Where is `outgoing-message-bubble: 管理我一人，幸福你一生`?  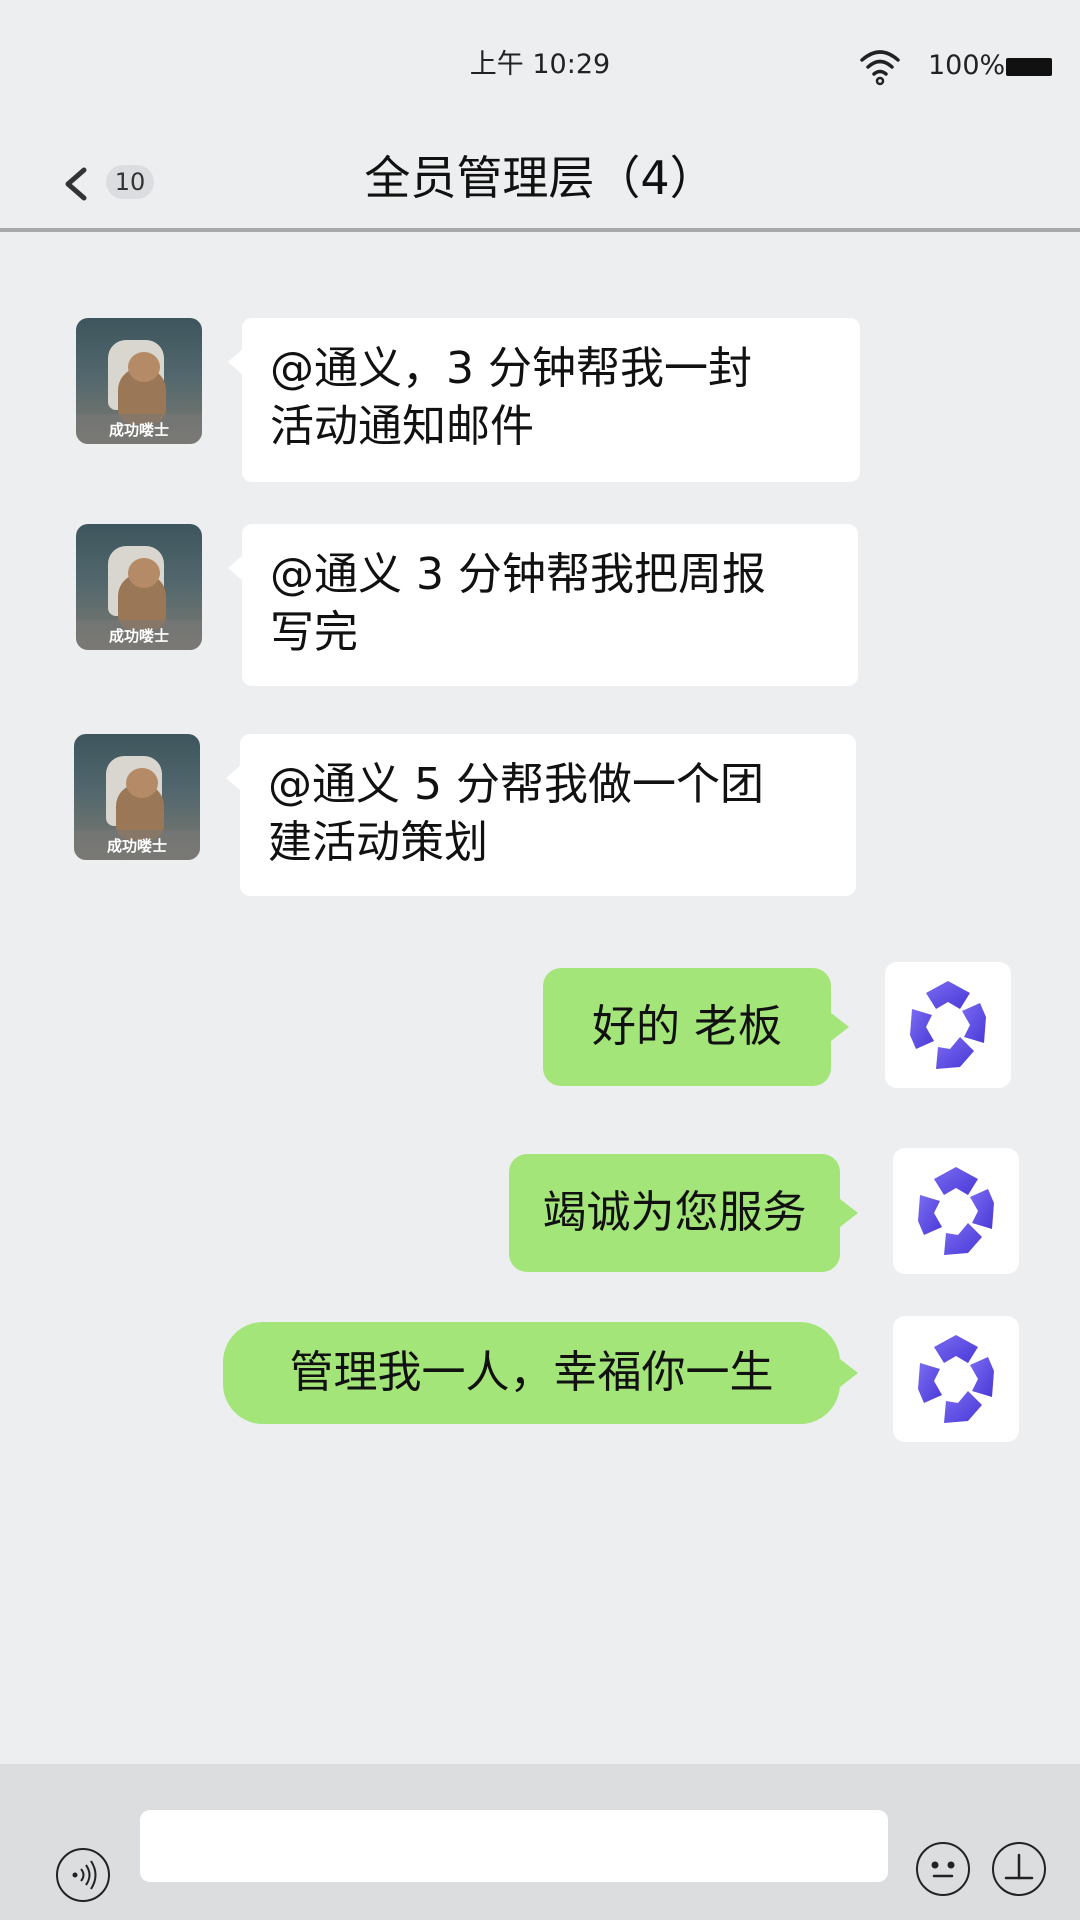 outgoing-message-bubble: 管理我一人，幸福你一生 is located at coordinates (540, 1373).